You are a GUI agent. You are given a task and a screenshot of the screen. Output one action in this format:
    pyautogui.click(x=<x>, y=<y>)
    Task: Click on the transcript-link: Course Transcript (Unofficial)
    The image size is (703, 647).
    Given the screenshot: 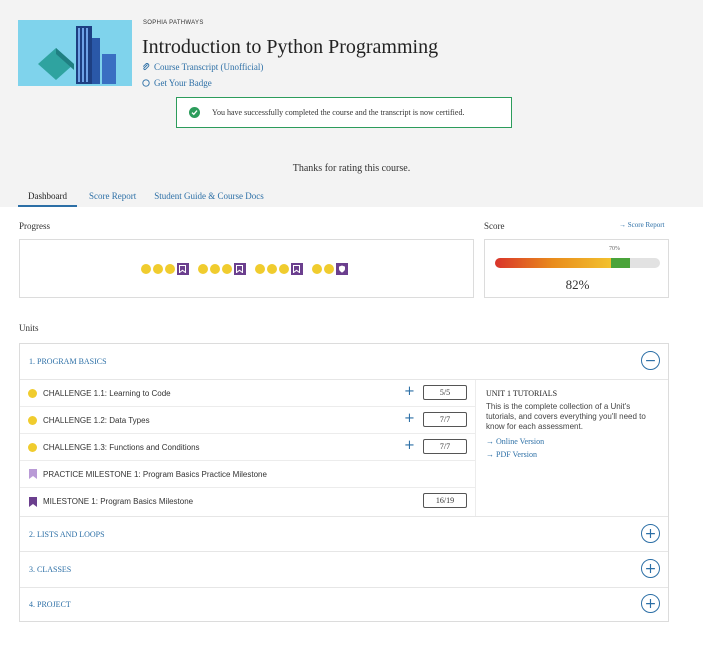 What is the action you would take?
    pyautogui.click(x=202, y=67)
    